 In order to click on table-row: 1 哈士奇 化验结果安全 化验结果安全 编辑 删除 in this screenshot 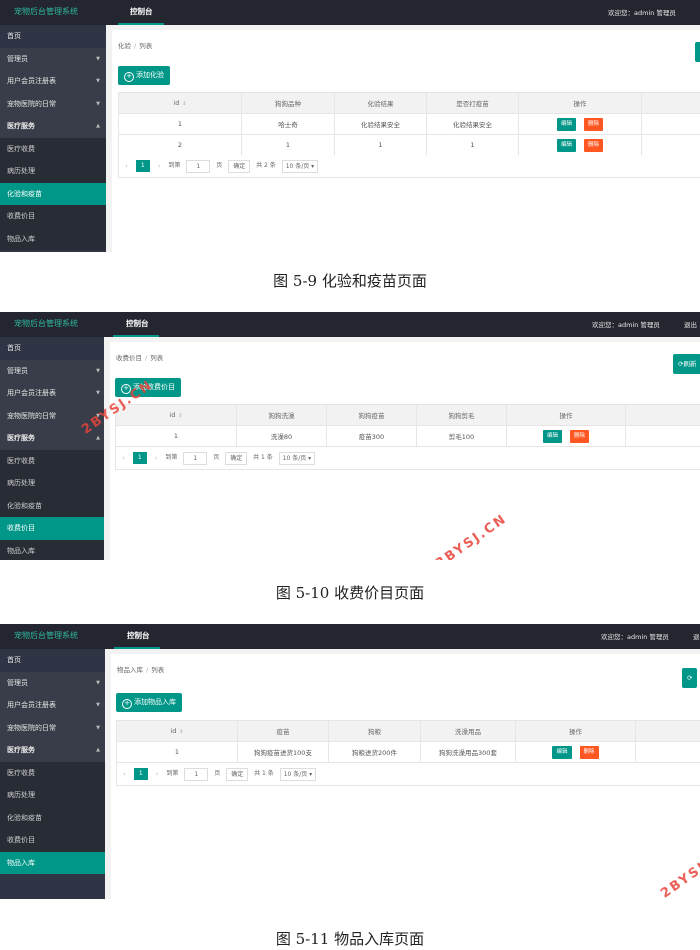, I will do `click(409, 124)`.